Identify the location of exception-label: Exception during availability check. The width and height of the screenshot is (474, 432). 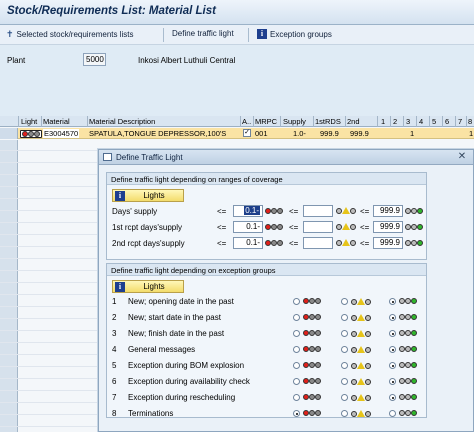
(189, 381).